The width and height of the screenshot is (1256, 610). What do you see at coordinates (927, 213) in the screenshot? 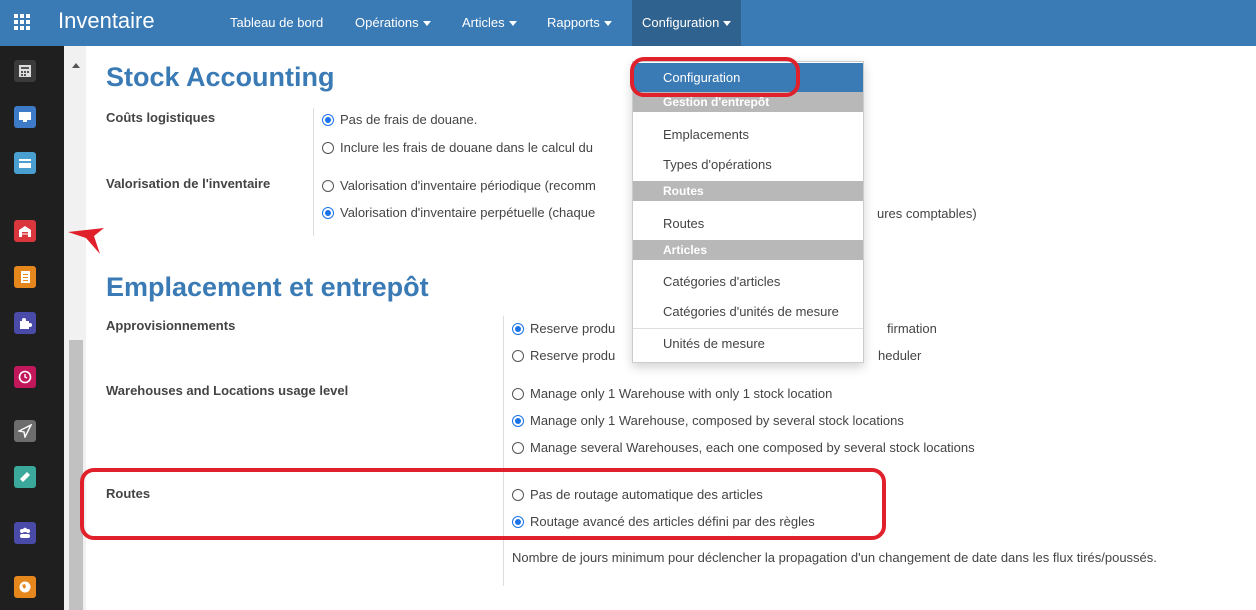
I see `valorisation-label-tail: ures comptables)` at bounding box center [927, 213].